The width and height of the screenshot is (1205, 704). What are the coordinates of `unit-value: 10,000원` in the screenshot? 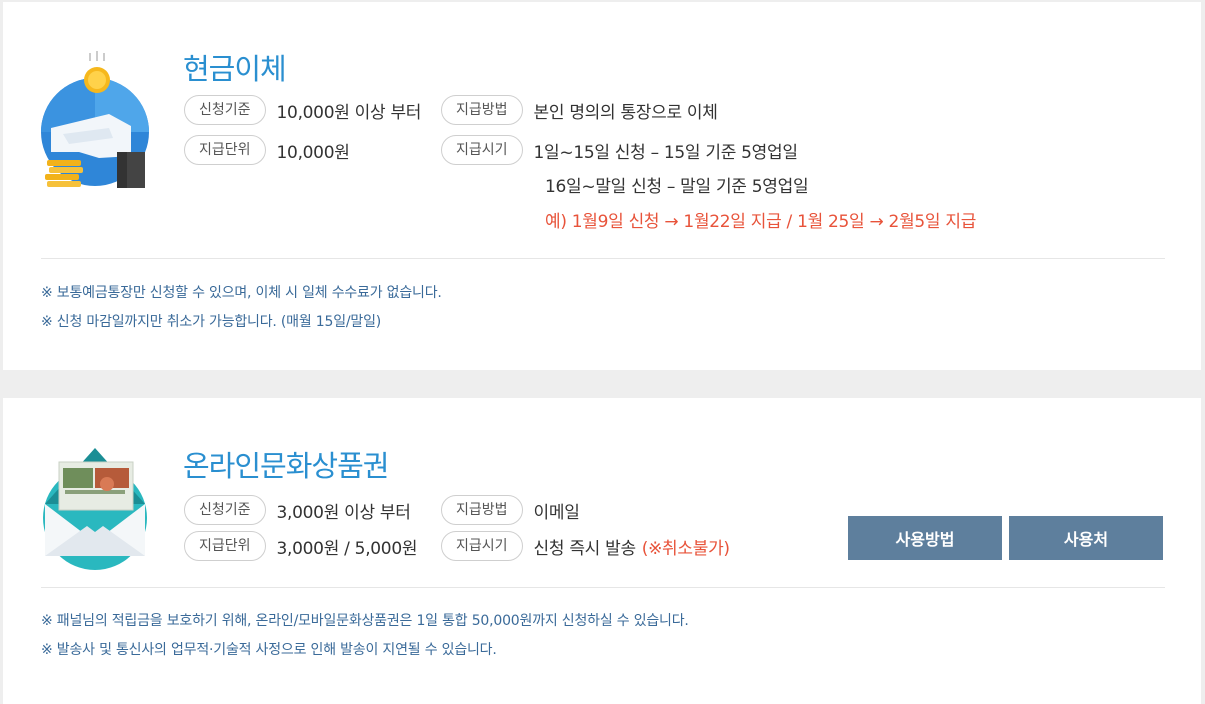 It's located at (313, 152).